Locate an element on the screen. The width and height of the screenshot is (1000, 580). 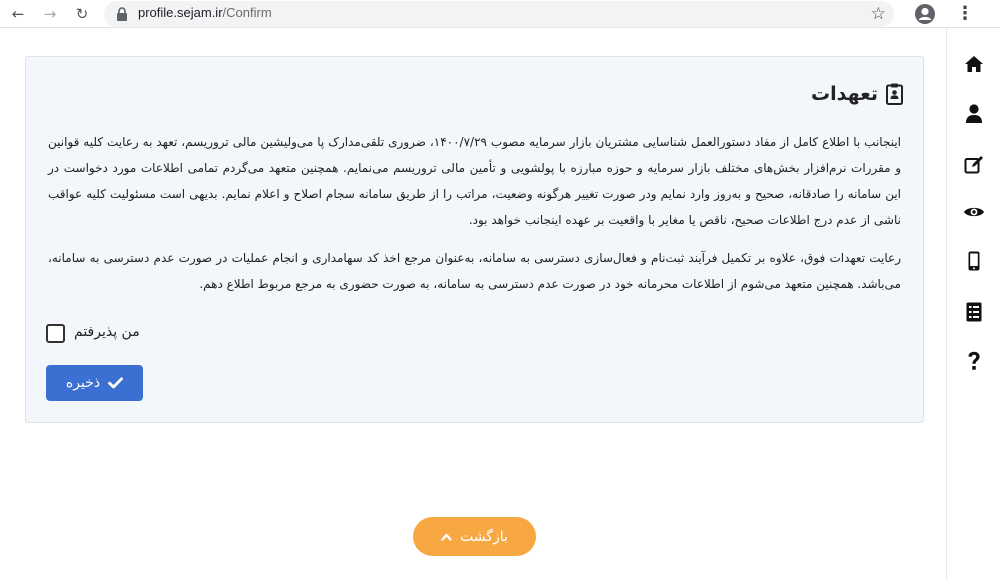
eye-icon is located at coordinates (974, 212).